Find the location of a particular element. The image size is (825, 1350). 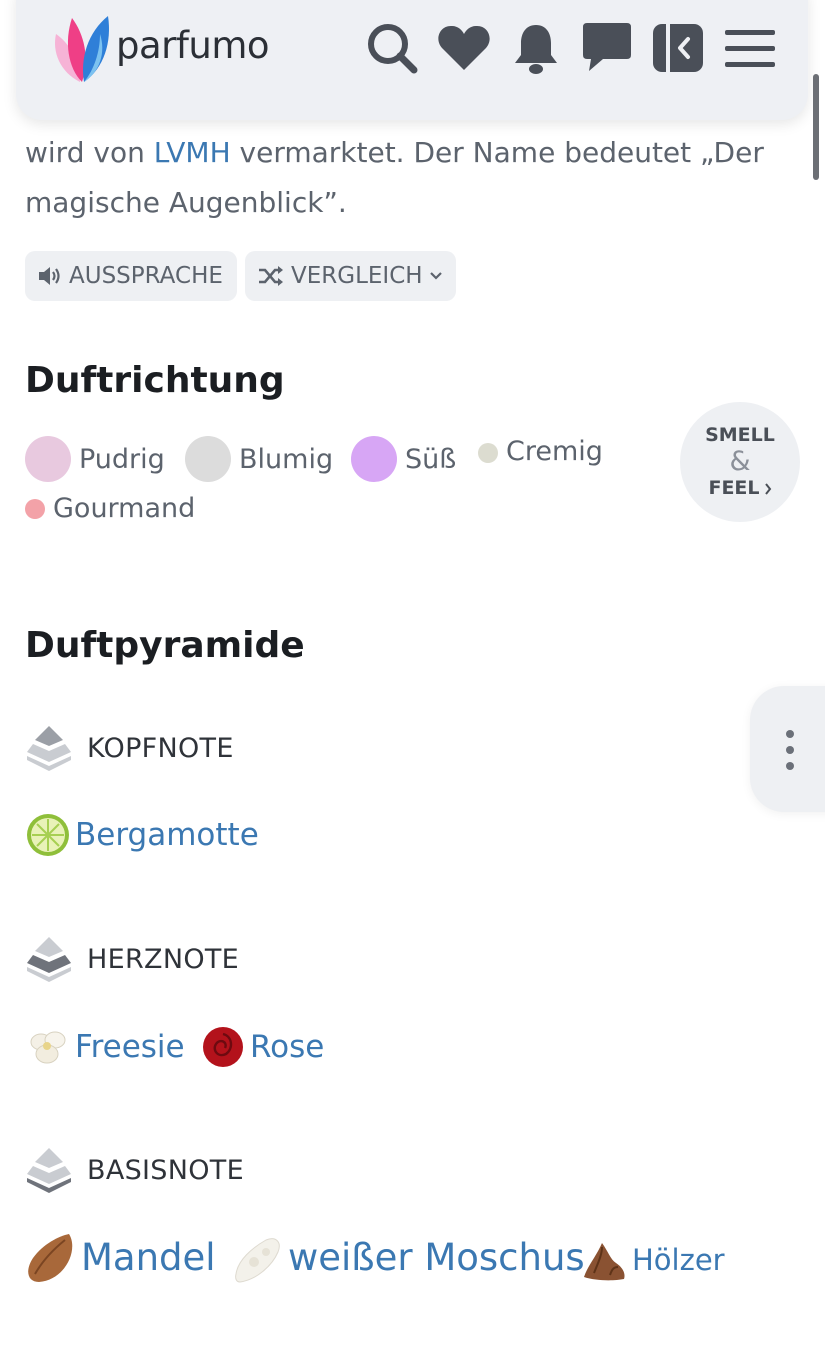

top-note-label: KOPFNOTE is located at coordinates (160, 748).